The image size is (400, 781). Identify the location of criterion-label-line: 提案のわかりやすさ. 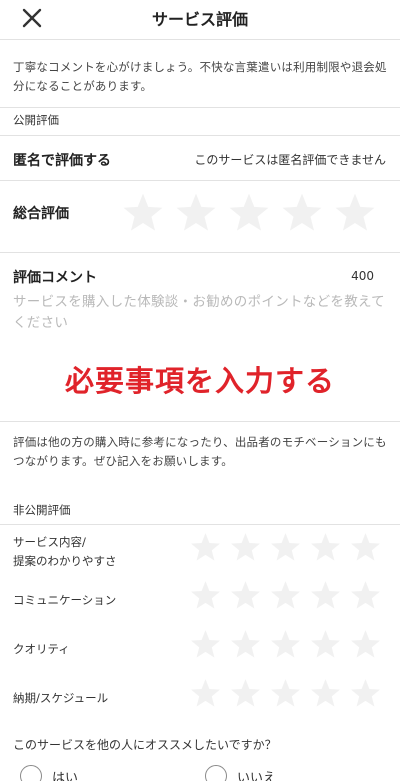
(65, 561).